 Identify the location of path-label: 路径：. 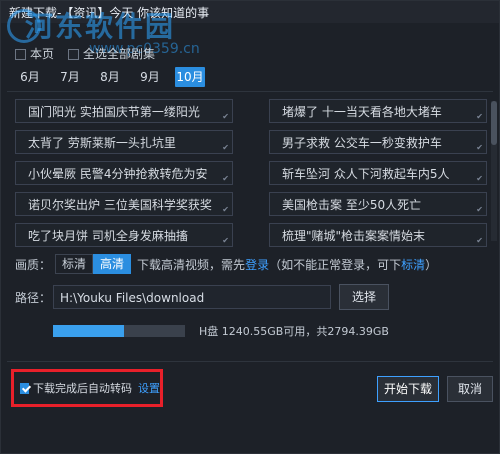
(33, 297).